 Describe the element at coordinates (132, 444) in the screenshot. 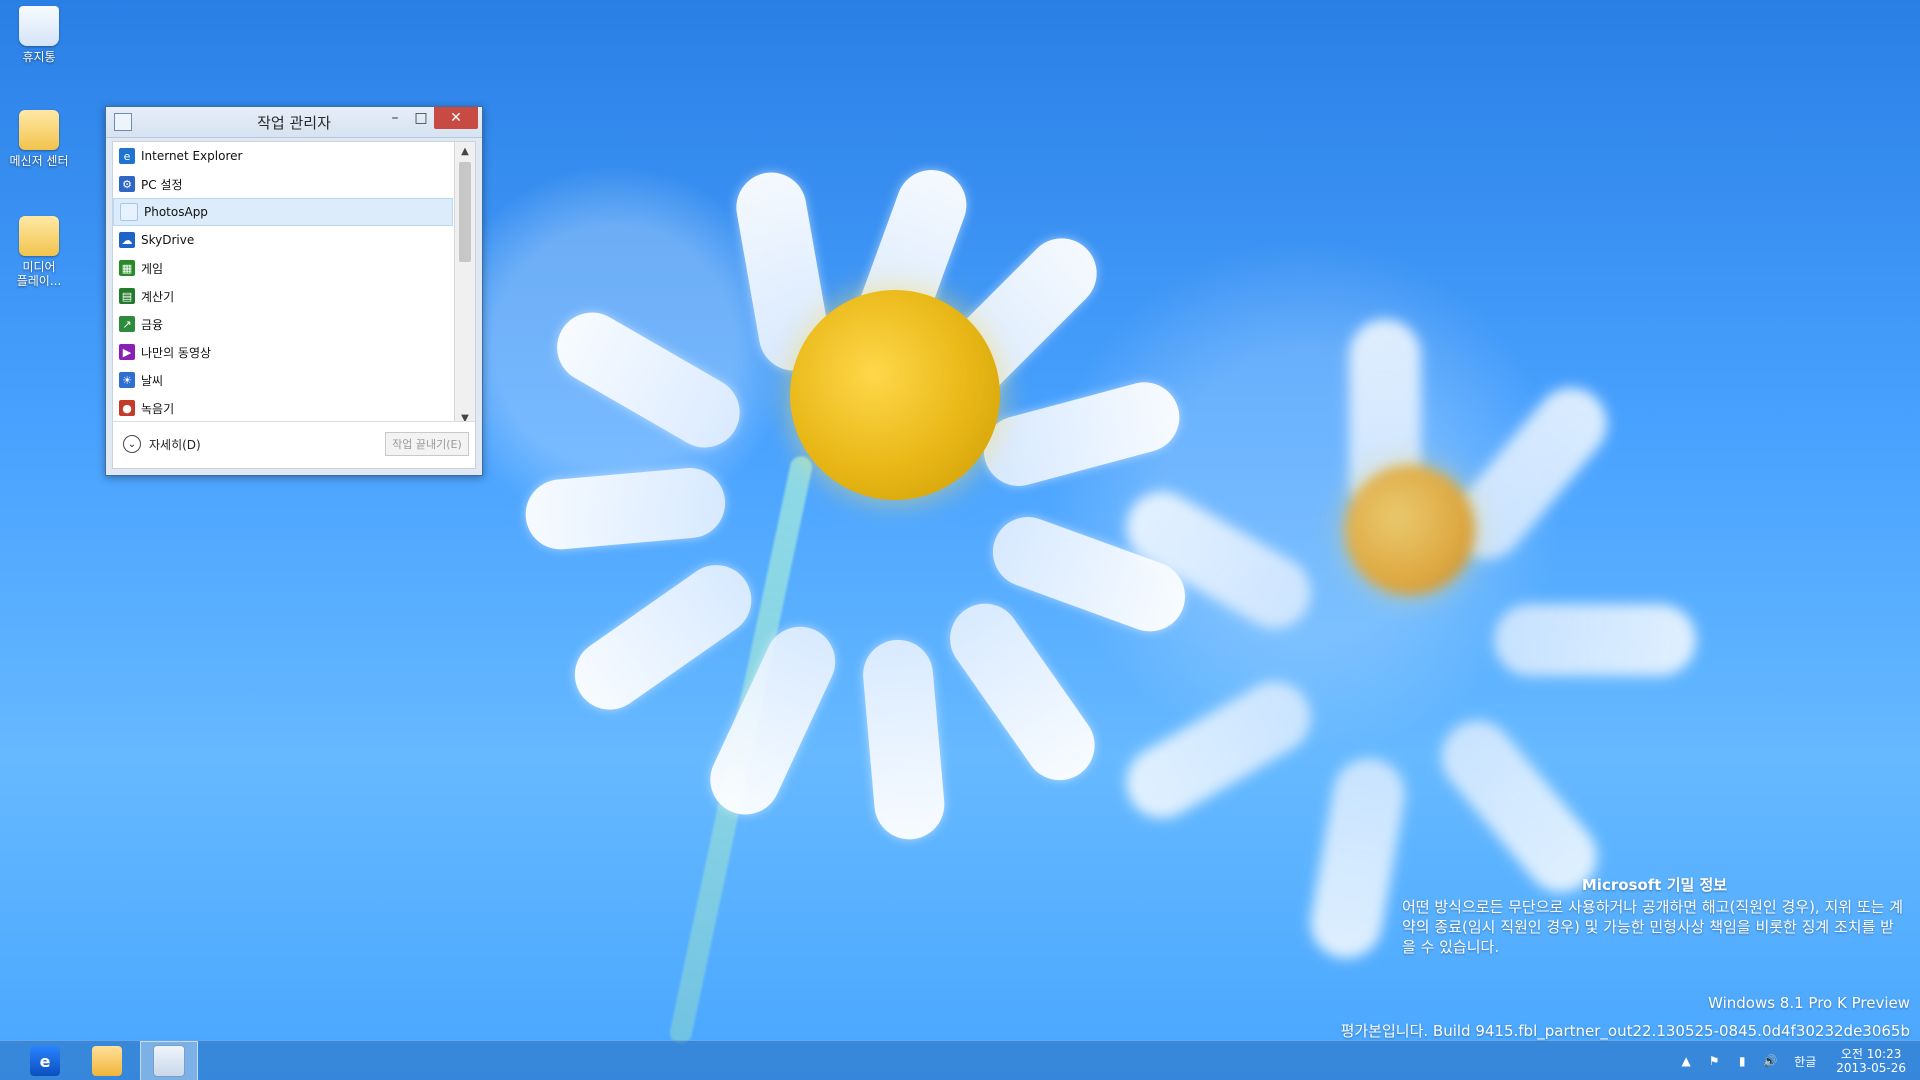

I see `chevron-down-icon: ⌄` at that location.